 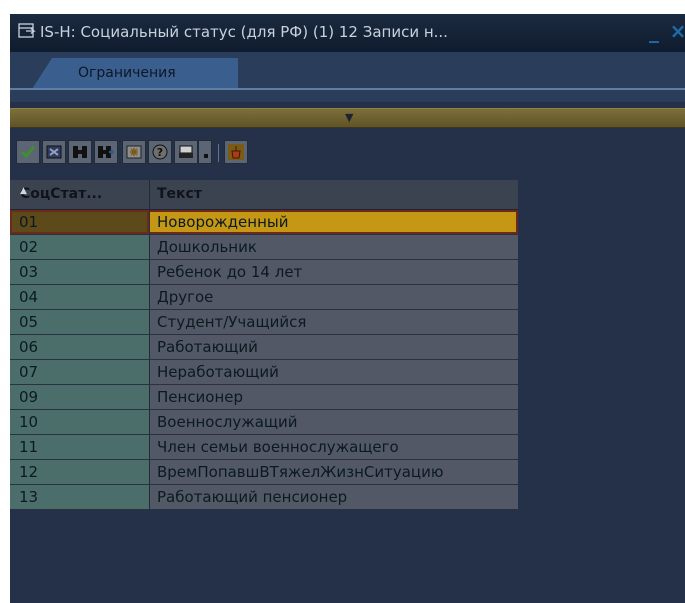 I want to click on filter-icon, so click(x=236, y=152).